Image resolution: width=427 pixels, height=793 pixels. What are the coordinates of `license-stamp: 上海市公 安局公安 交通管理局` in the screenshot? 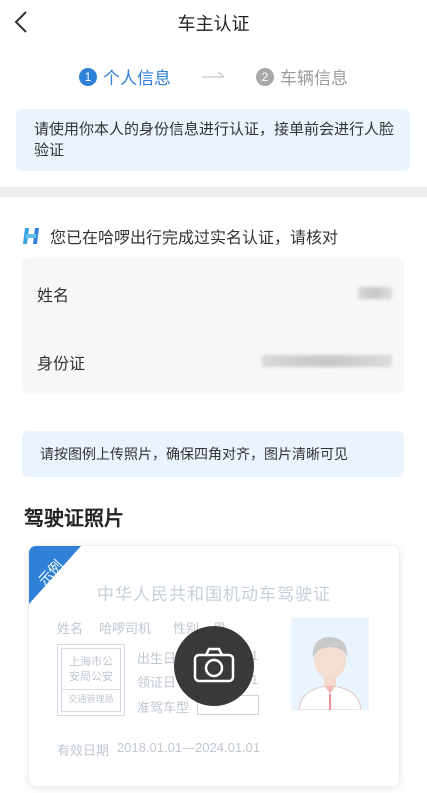 It's located at (91, 680).